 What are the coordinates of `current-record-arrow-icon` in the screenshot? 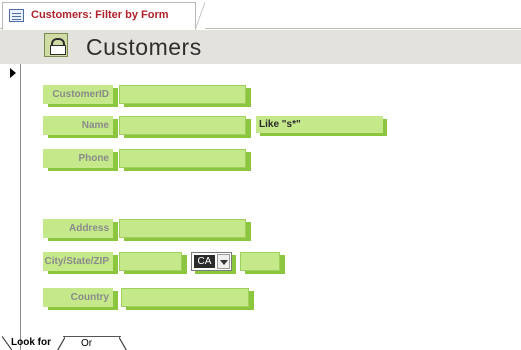 It's located at (13, 73).